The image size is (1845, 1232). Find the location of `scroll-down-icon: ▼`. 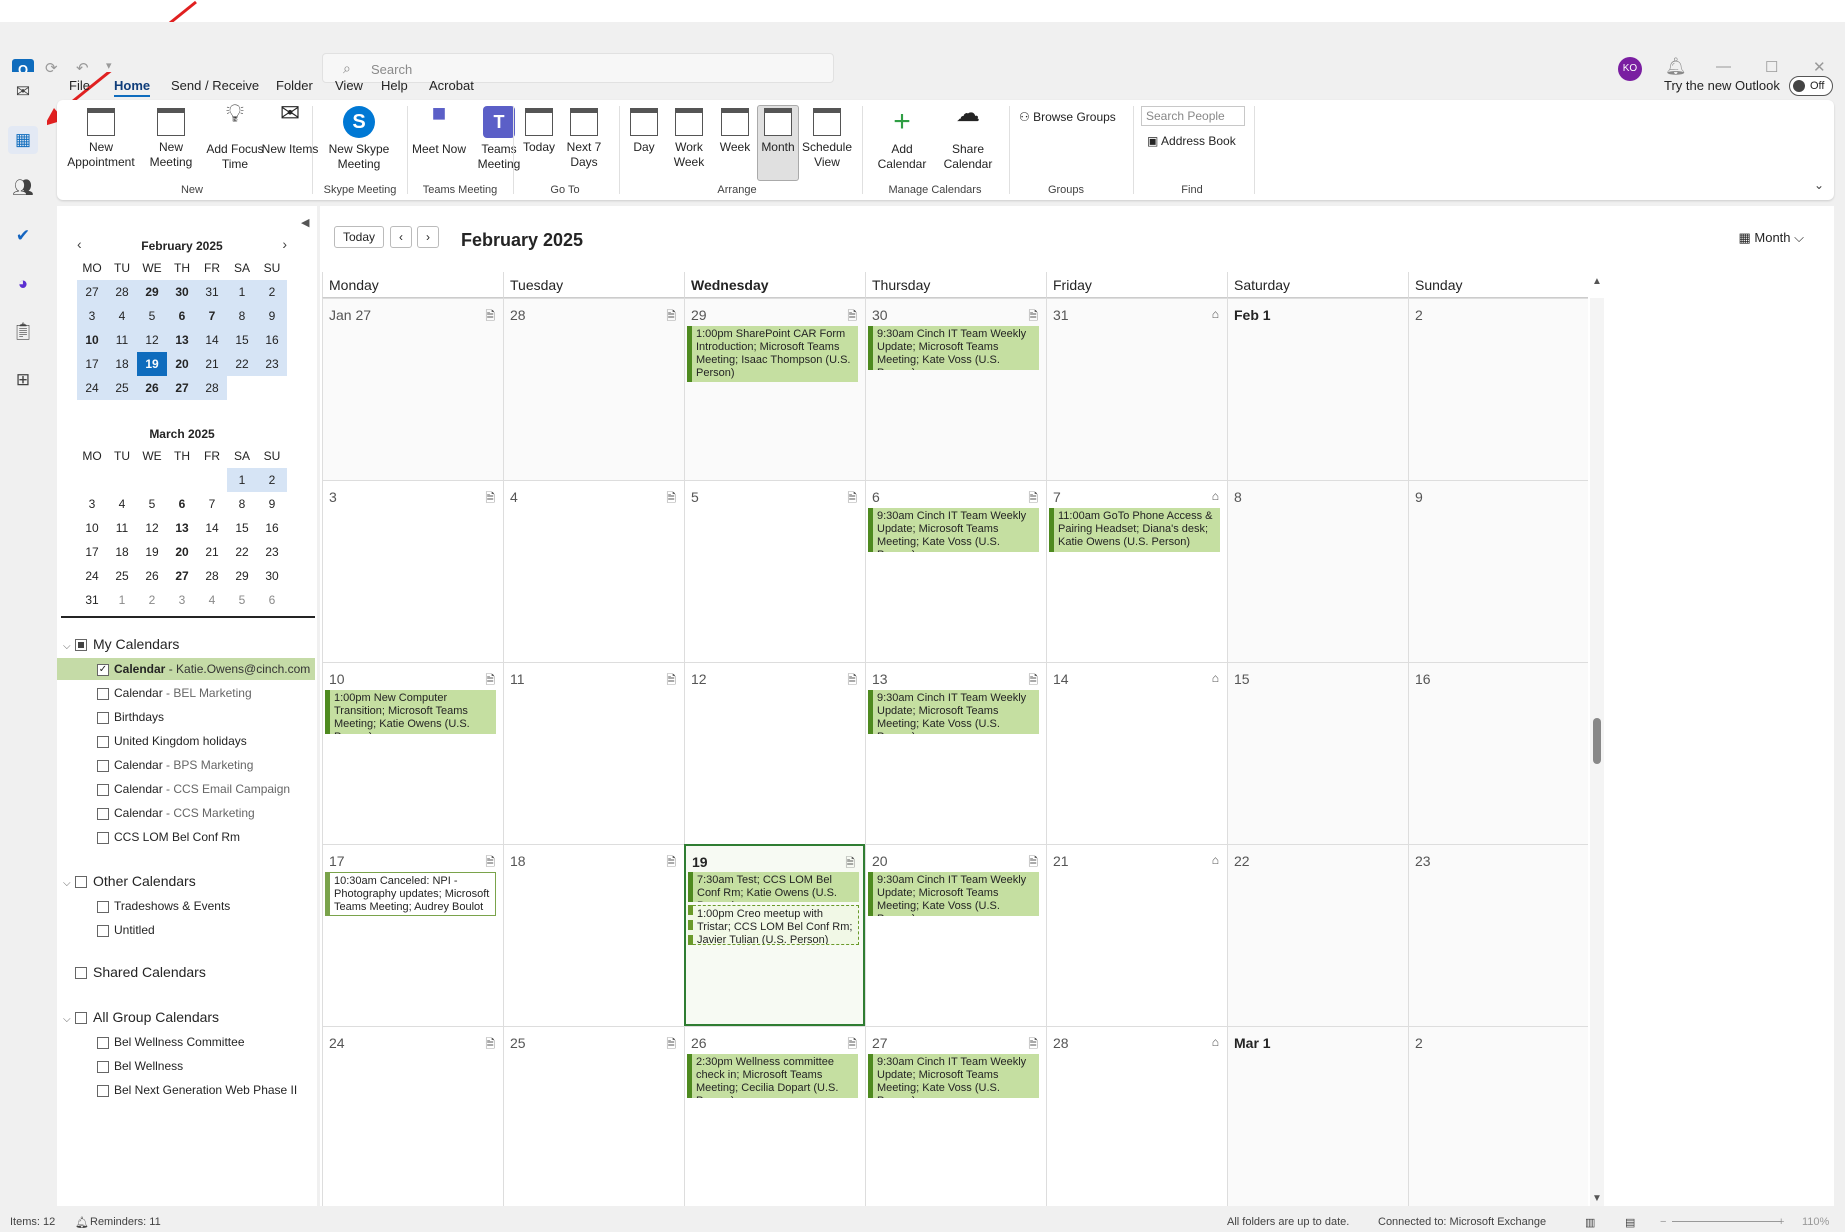

scroll-down-icon: ▼ is located at coordinates (1597, 1198).